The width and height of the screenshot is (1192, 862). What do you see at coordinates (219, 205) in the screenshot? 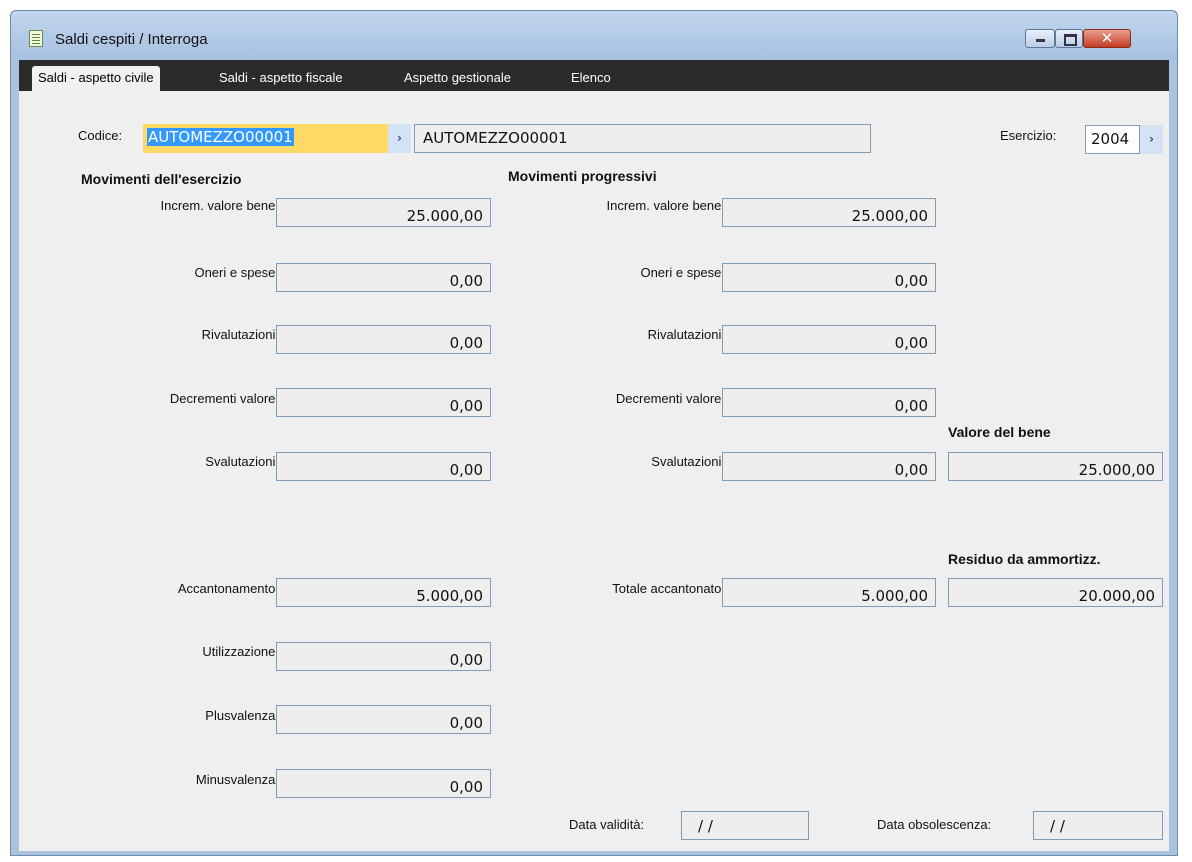
I see `esercizio-label-increm: Increm. valore bene:` at bounding box center [219, 205].